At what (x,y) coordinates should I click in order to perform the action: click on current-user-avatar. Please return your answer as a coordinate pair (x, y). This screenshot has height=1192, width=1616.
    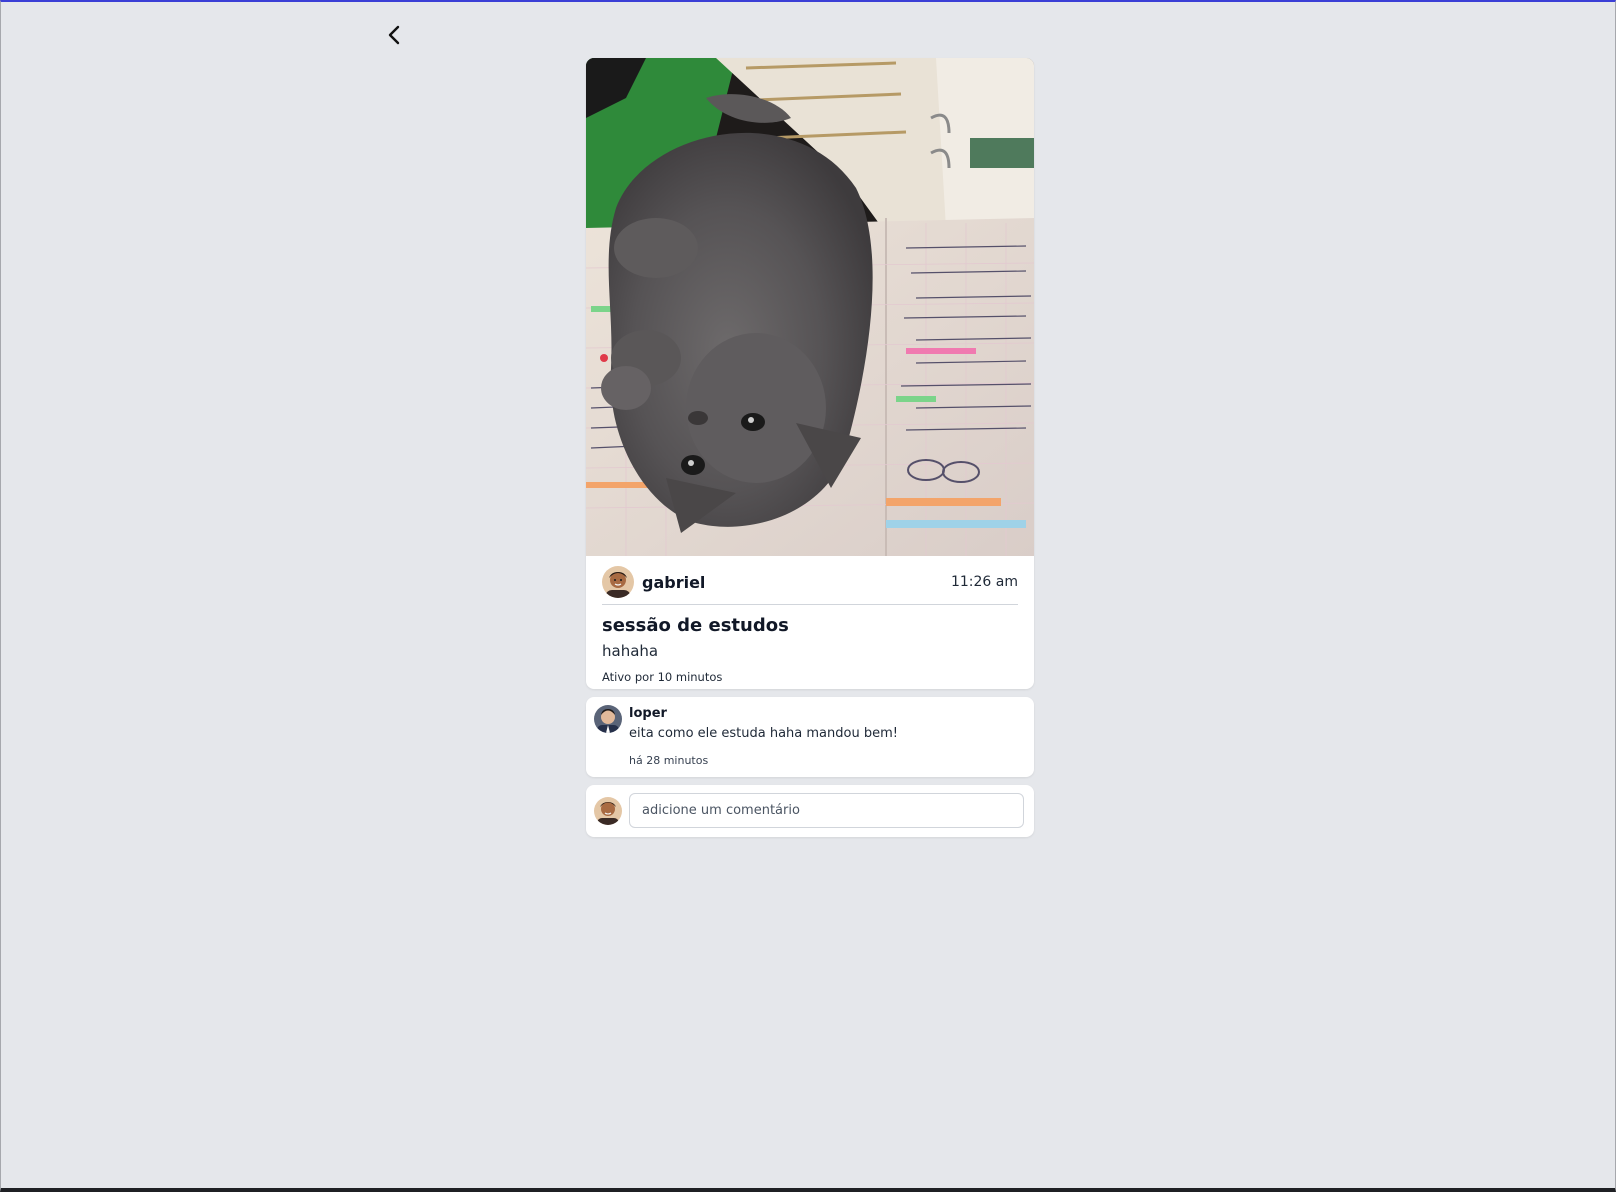
    Looking at the image, I should click on (608, 811).